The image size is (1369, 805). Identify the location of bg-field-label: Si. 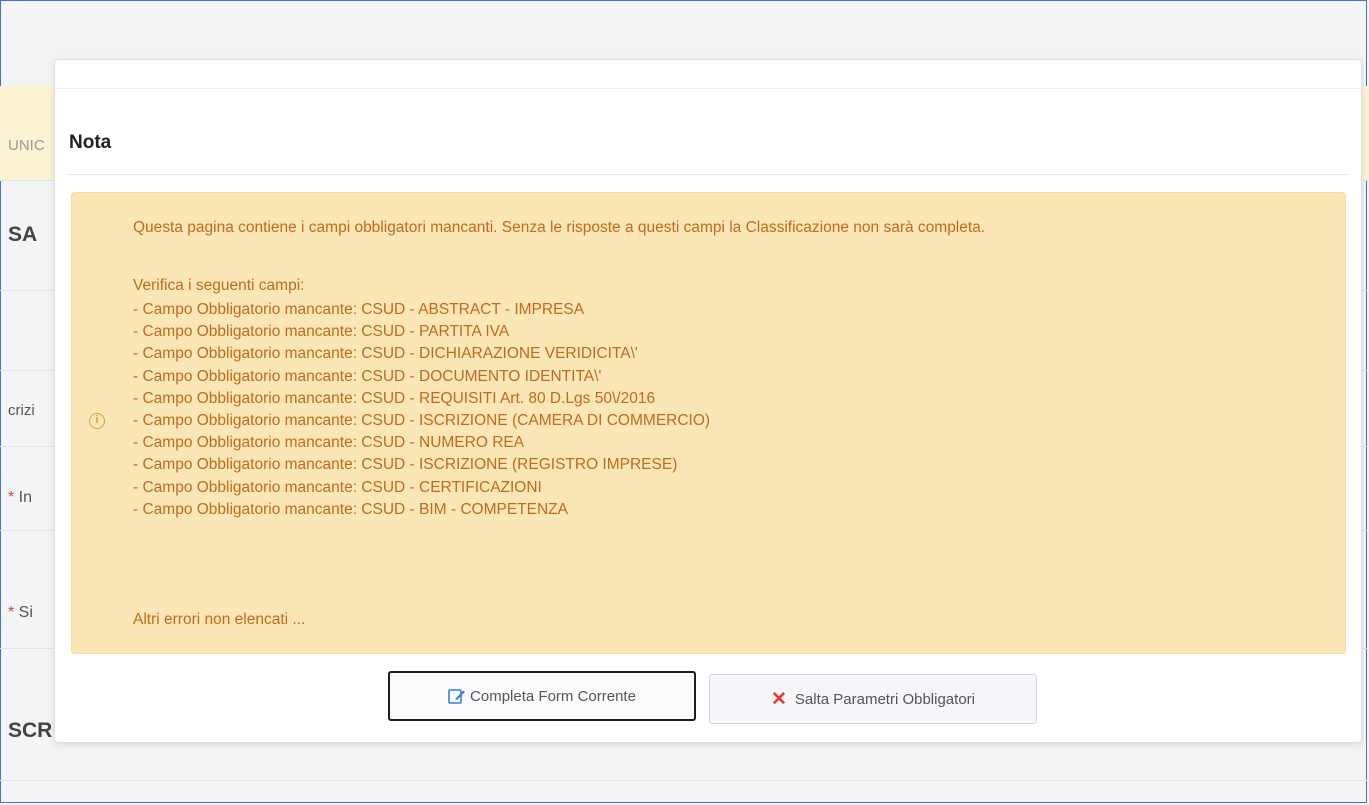
(23, 612).